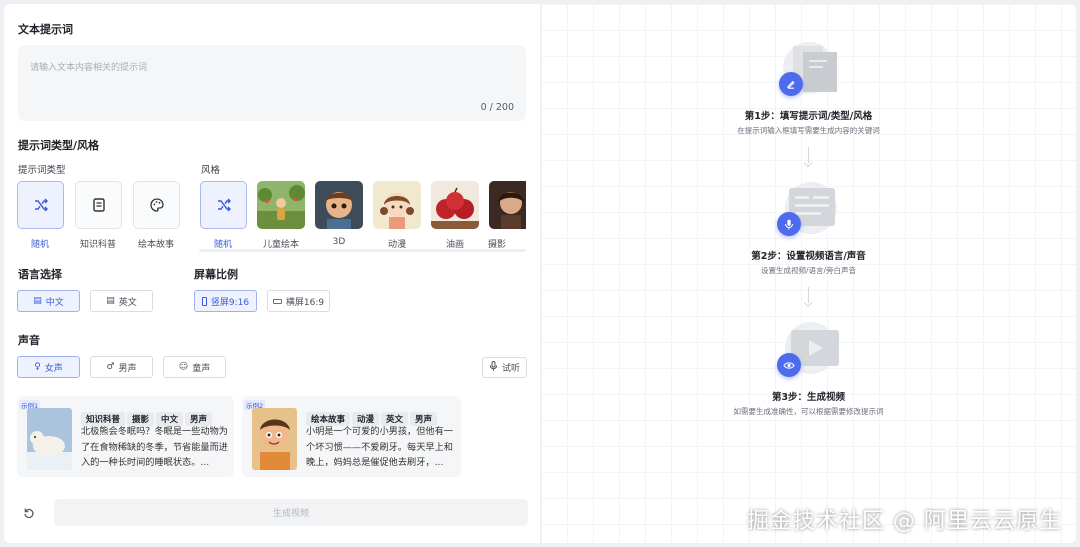 Image resolution: width=1080 pixels, height=547 pixels. I want to click on language-option-chinese: ▤ 中文, so click(48, 301).